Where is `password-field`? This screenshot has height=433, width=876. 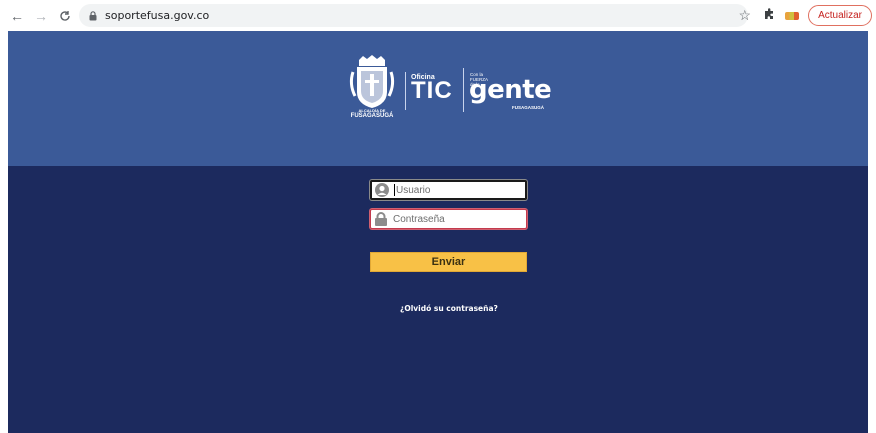 password-field is located at coordinates (448, 219).